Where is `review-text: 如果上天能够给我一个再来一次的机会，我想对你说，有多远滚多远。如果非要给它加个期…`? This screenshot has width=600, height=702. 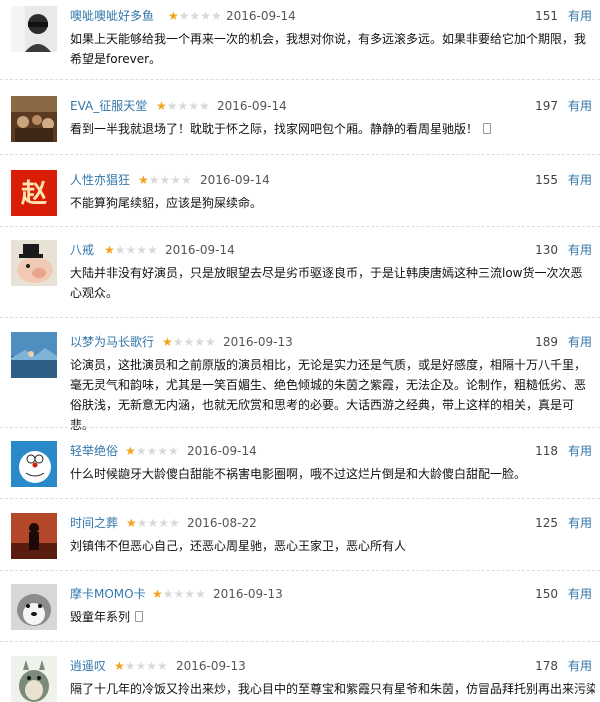 review-text: 如果上天能够给我一个再来一次的机会，我想对你说，有多远滚多远。如果非要给它加个期… is located at coordinates (328, 49).